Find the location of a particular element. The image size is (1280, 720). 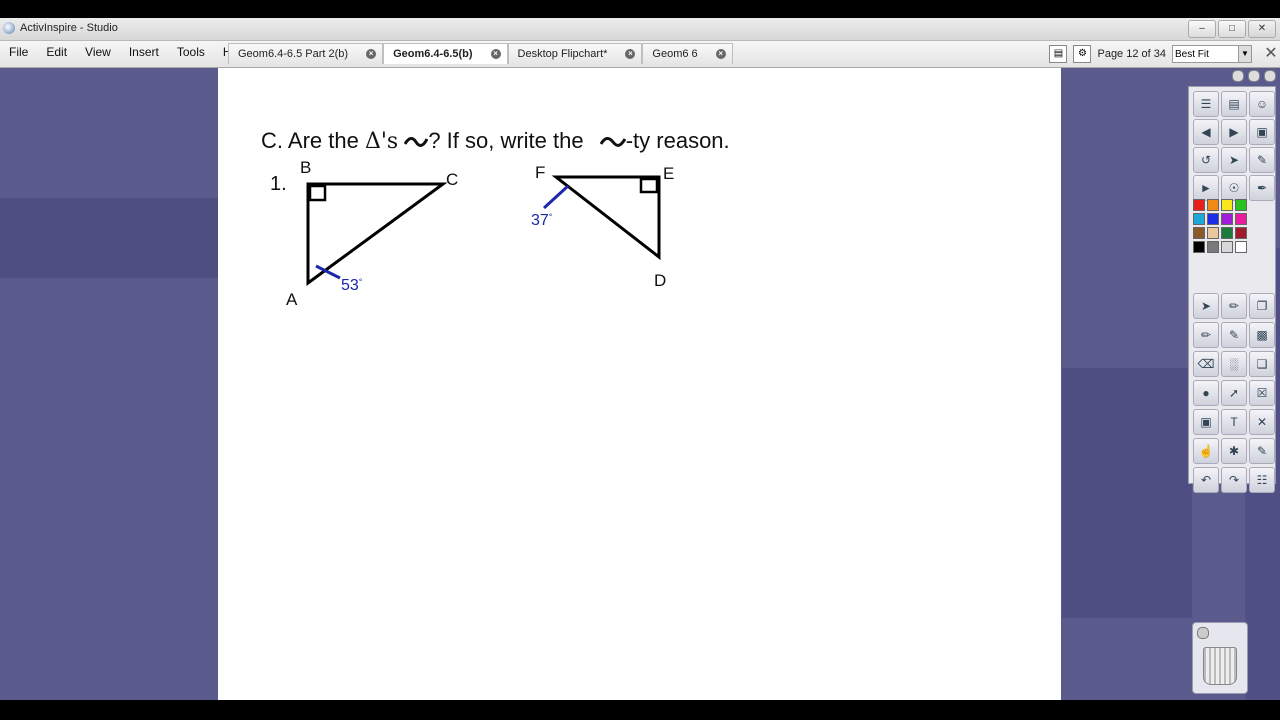

swatch-blue is located at coordinates (1213, 219).